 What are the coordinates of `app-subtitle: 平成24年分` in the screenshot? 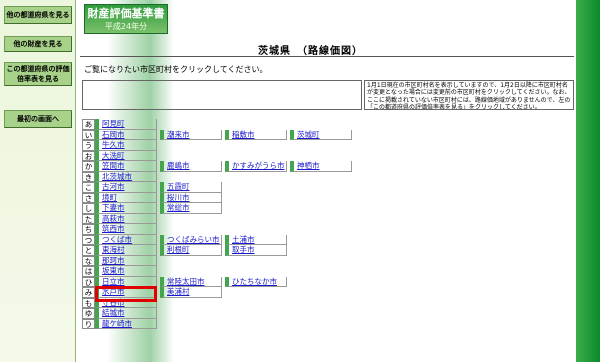 It's located at (126, 26).